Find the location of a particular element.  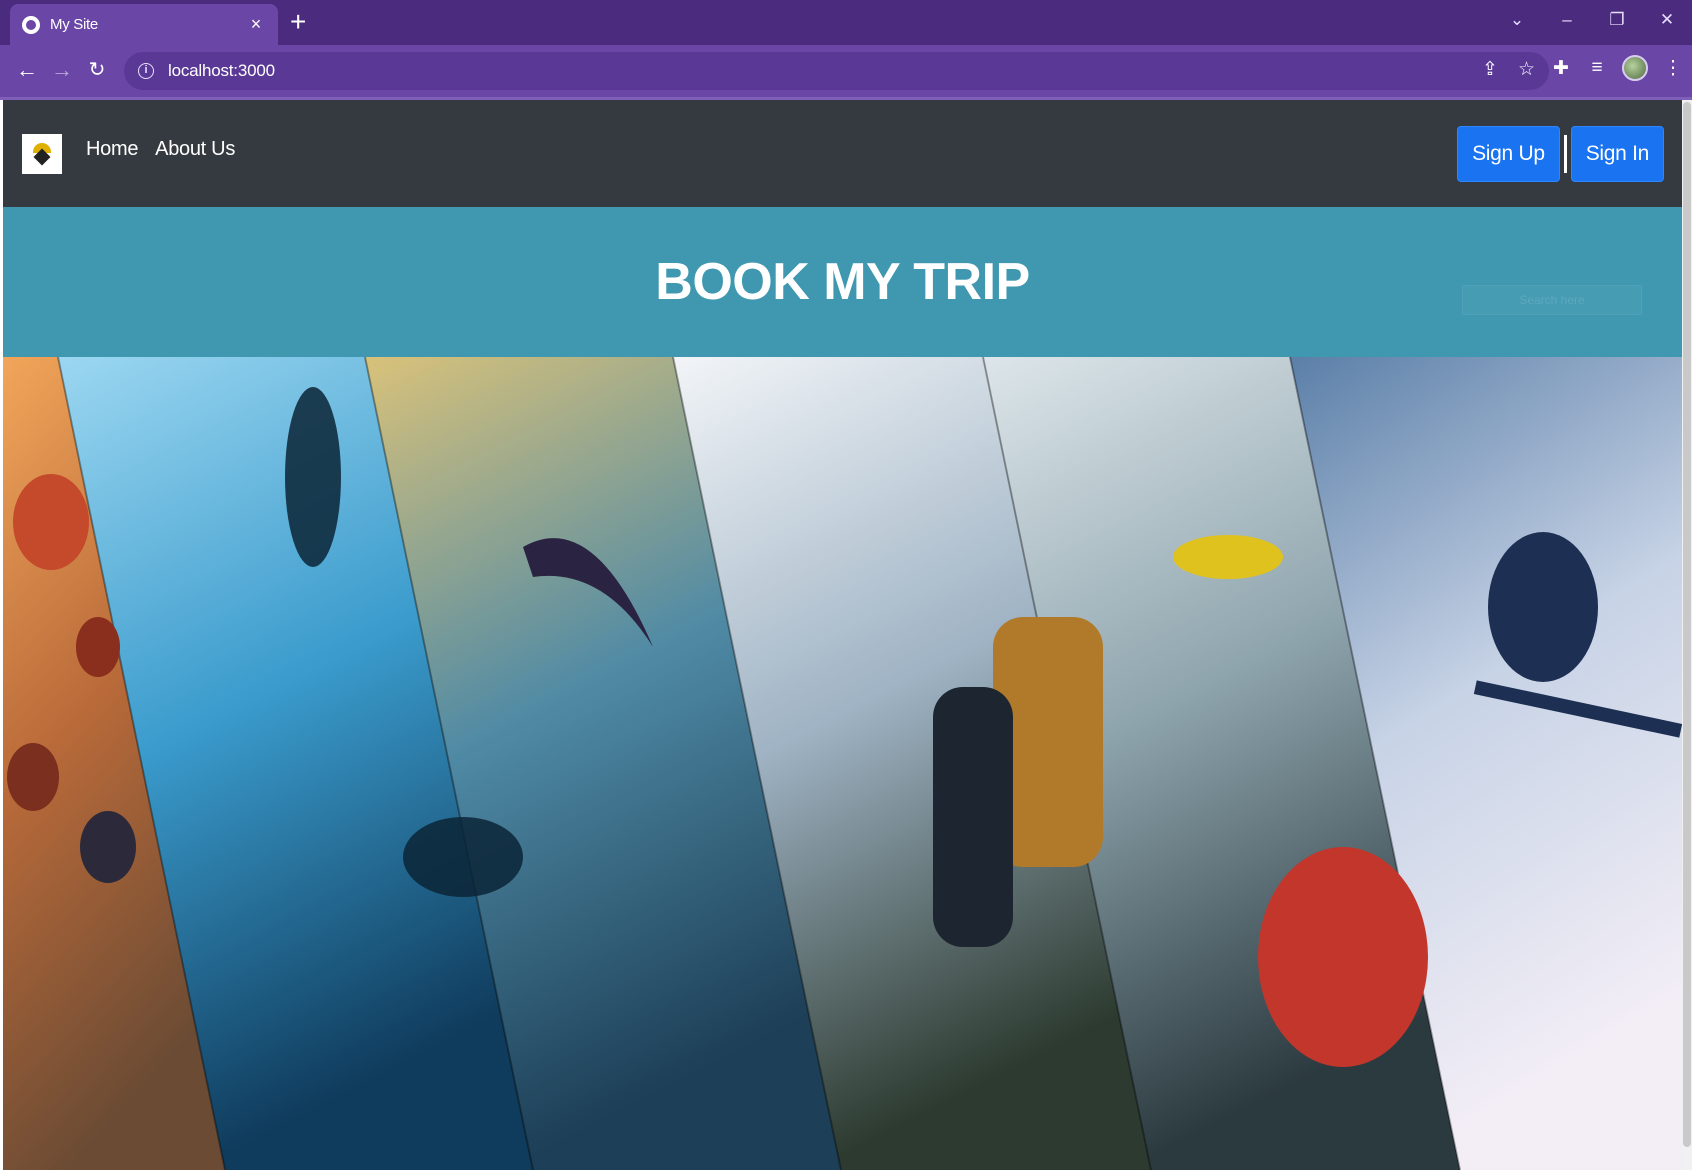

address-bar: i localhost:3000 ⇪ ☆ is located at coordinates (836, 71).